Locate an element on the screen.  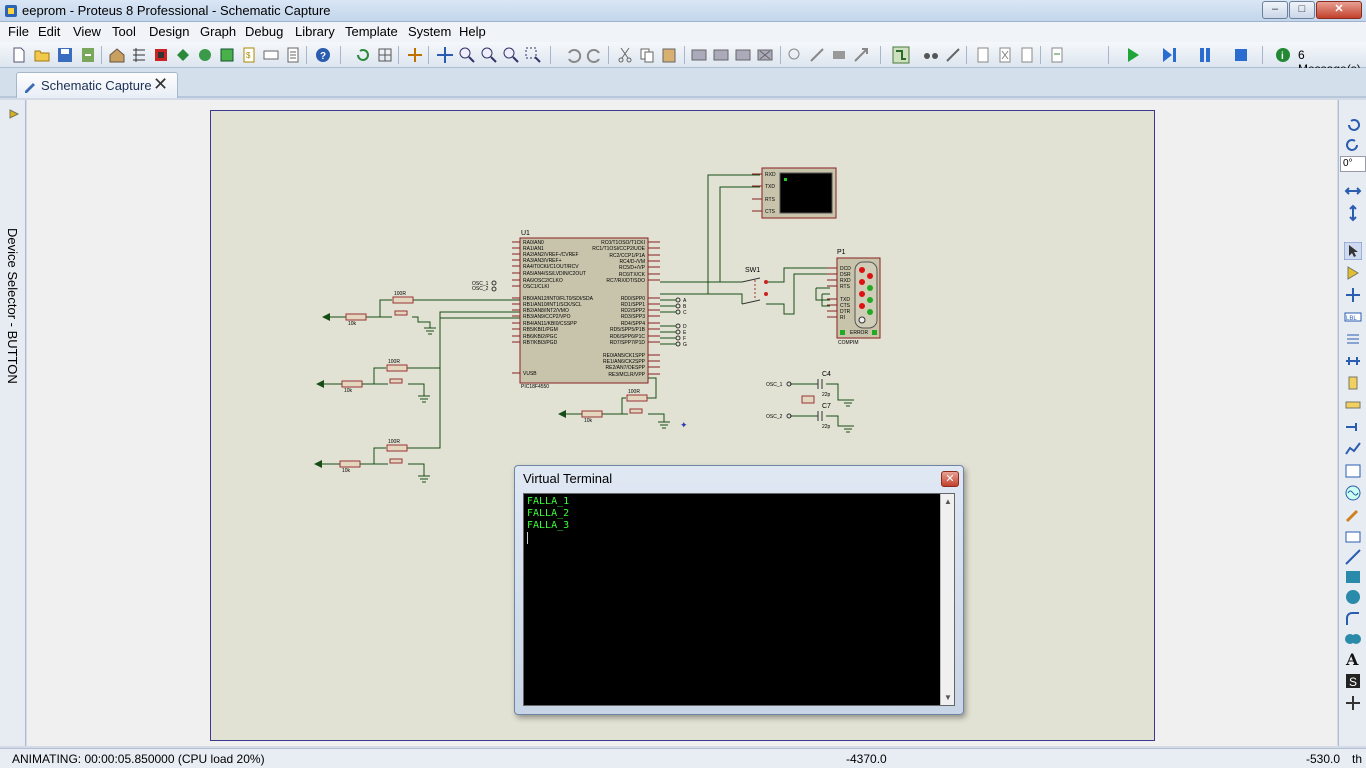
scroll-up-icon: ▲ is located at coordinates (948, 501).